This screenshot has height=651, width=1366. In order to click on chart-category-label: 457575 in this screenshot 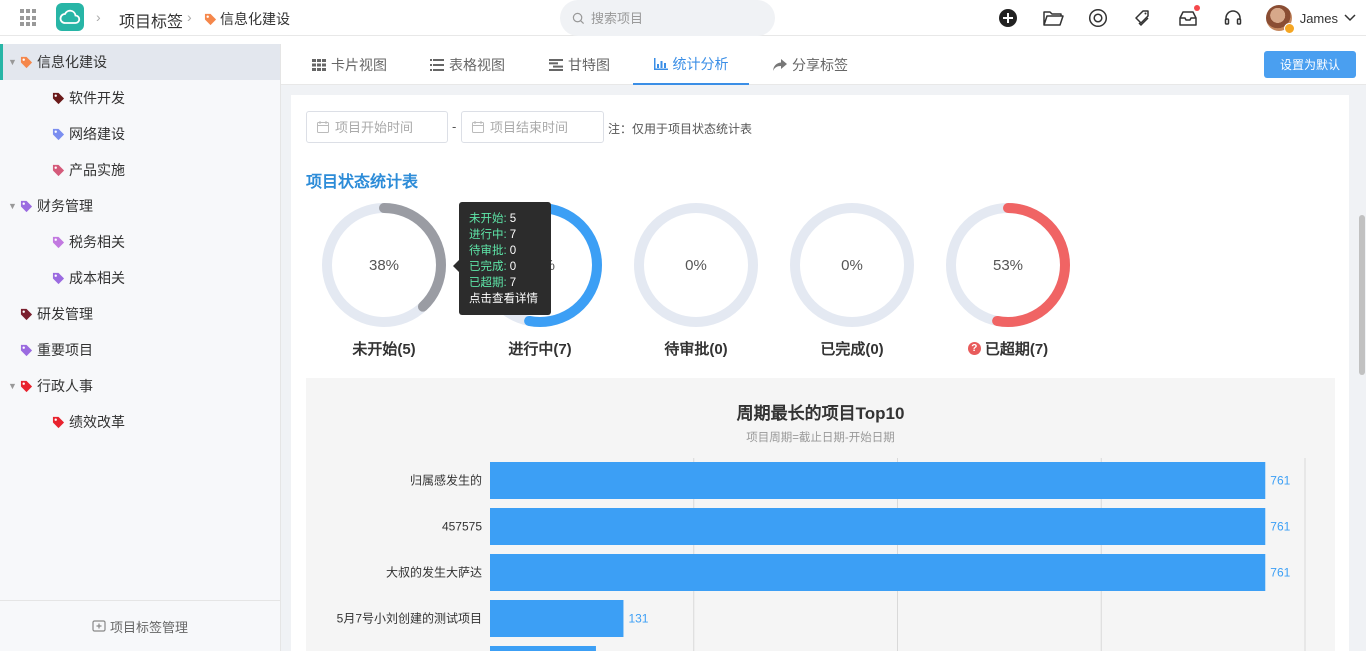, I will do `click(462, 527)`.